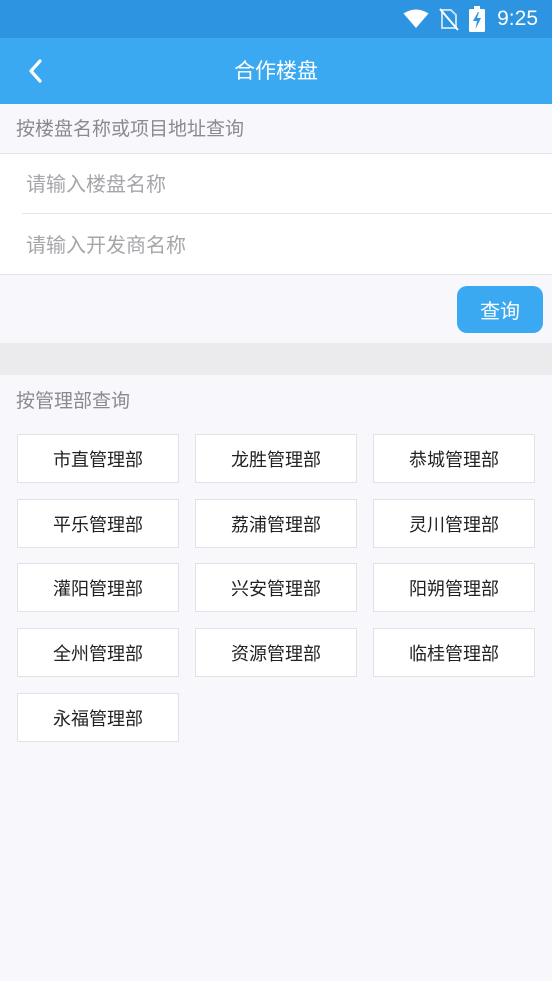 This screenshot has height=981, width=552. I want to click on department-button: 市直管理部, so click(98, 458).